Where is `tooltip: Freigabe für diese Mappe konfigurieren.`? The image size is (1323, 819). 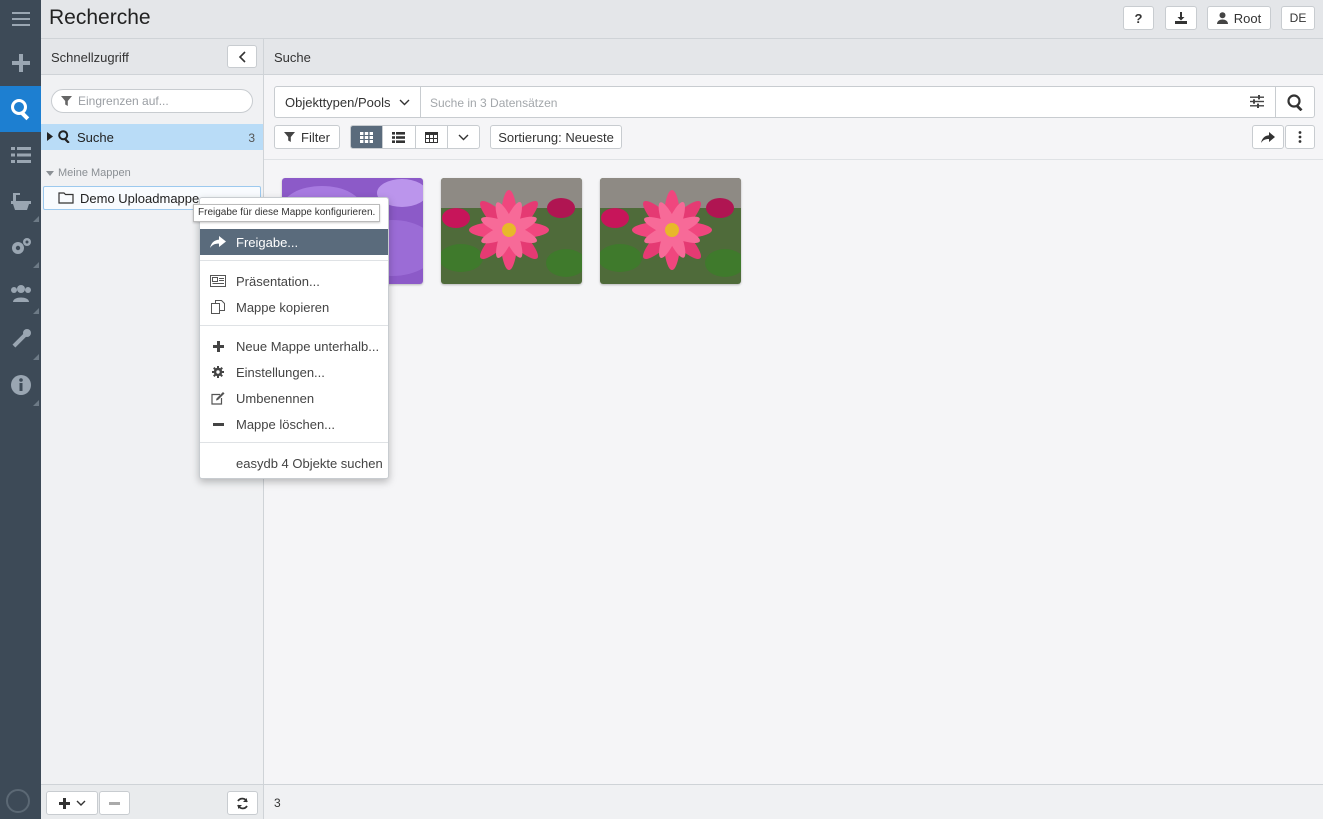
tooltip: Freigabe für diese Mappe konfigurieren. is located at coordinates (287, 213).